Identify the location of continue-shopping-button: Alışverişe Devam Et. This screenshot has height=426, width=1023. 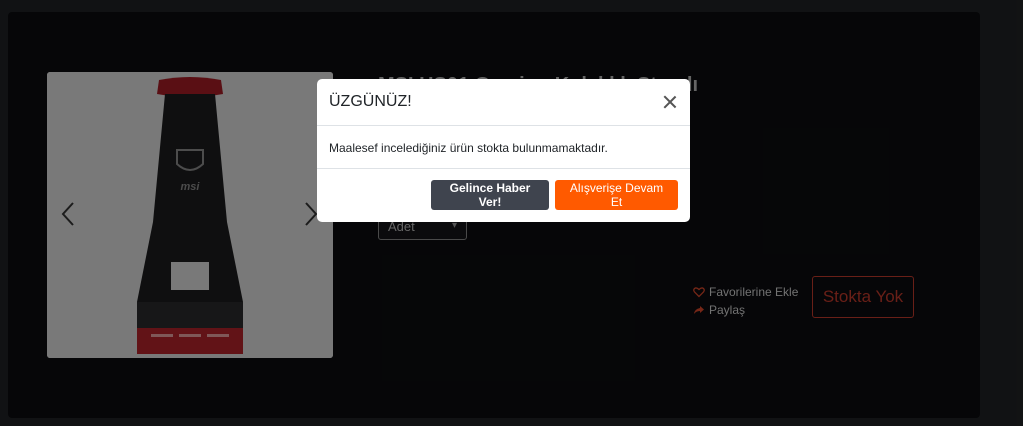
(616, 195).